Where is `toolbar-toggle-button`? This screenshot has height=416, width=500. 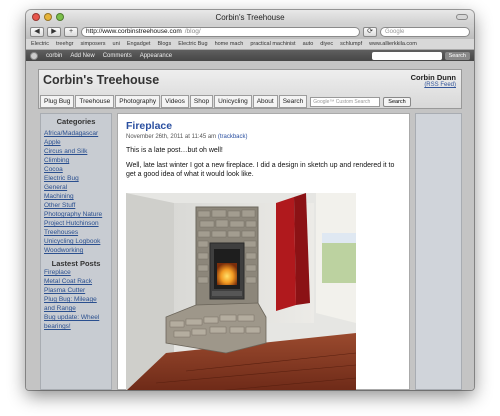 toolbar-toggle-button is located at coordinates (462, 17).